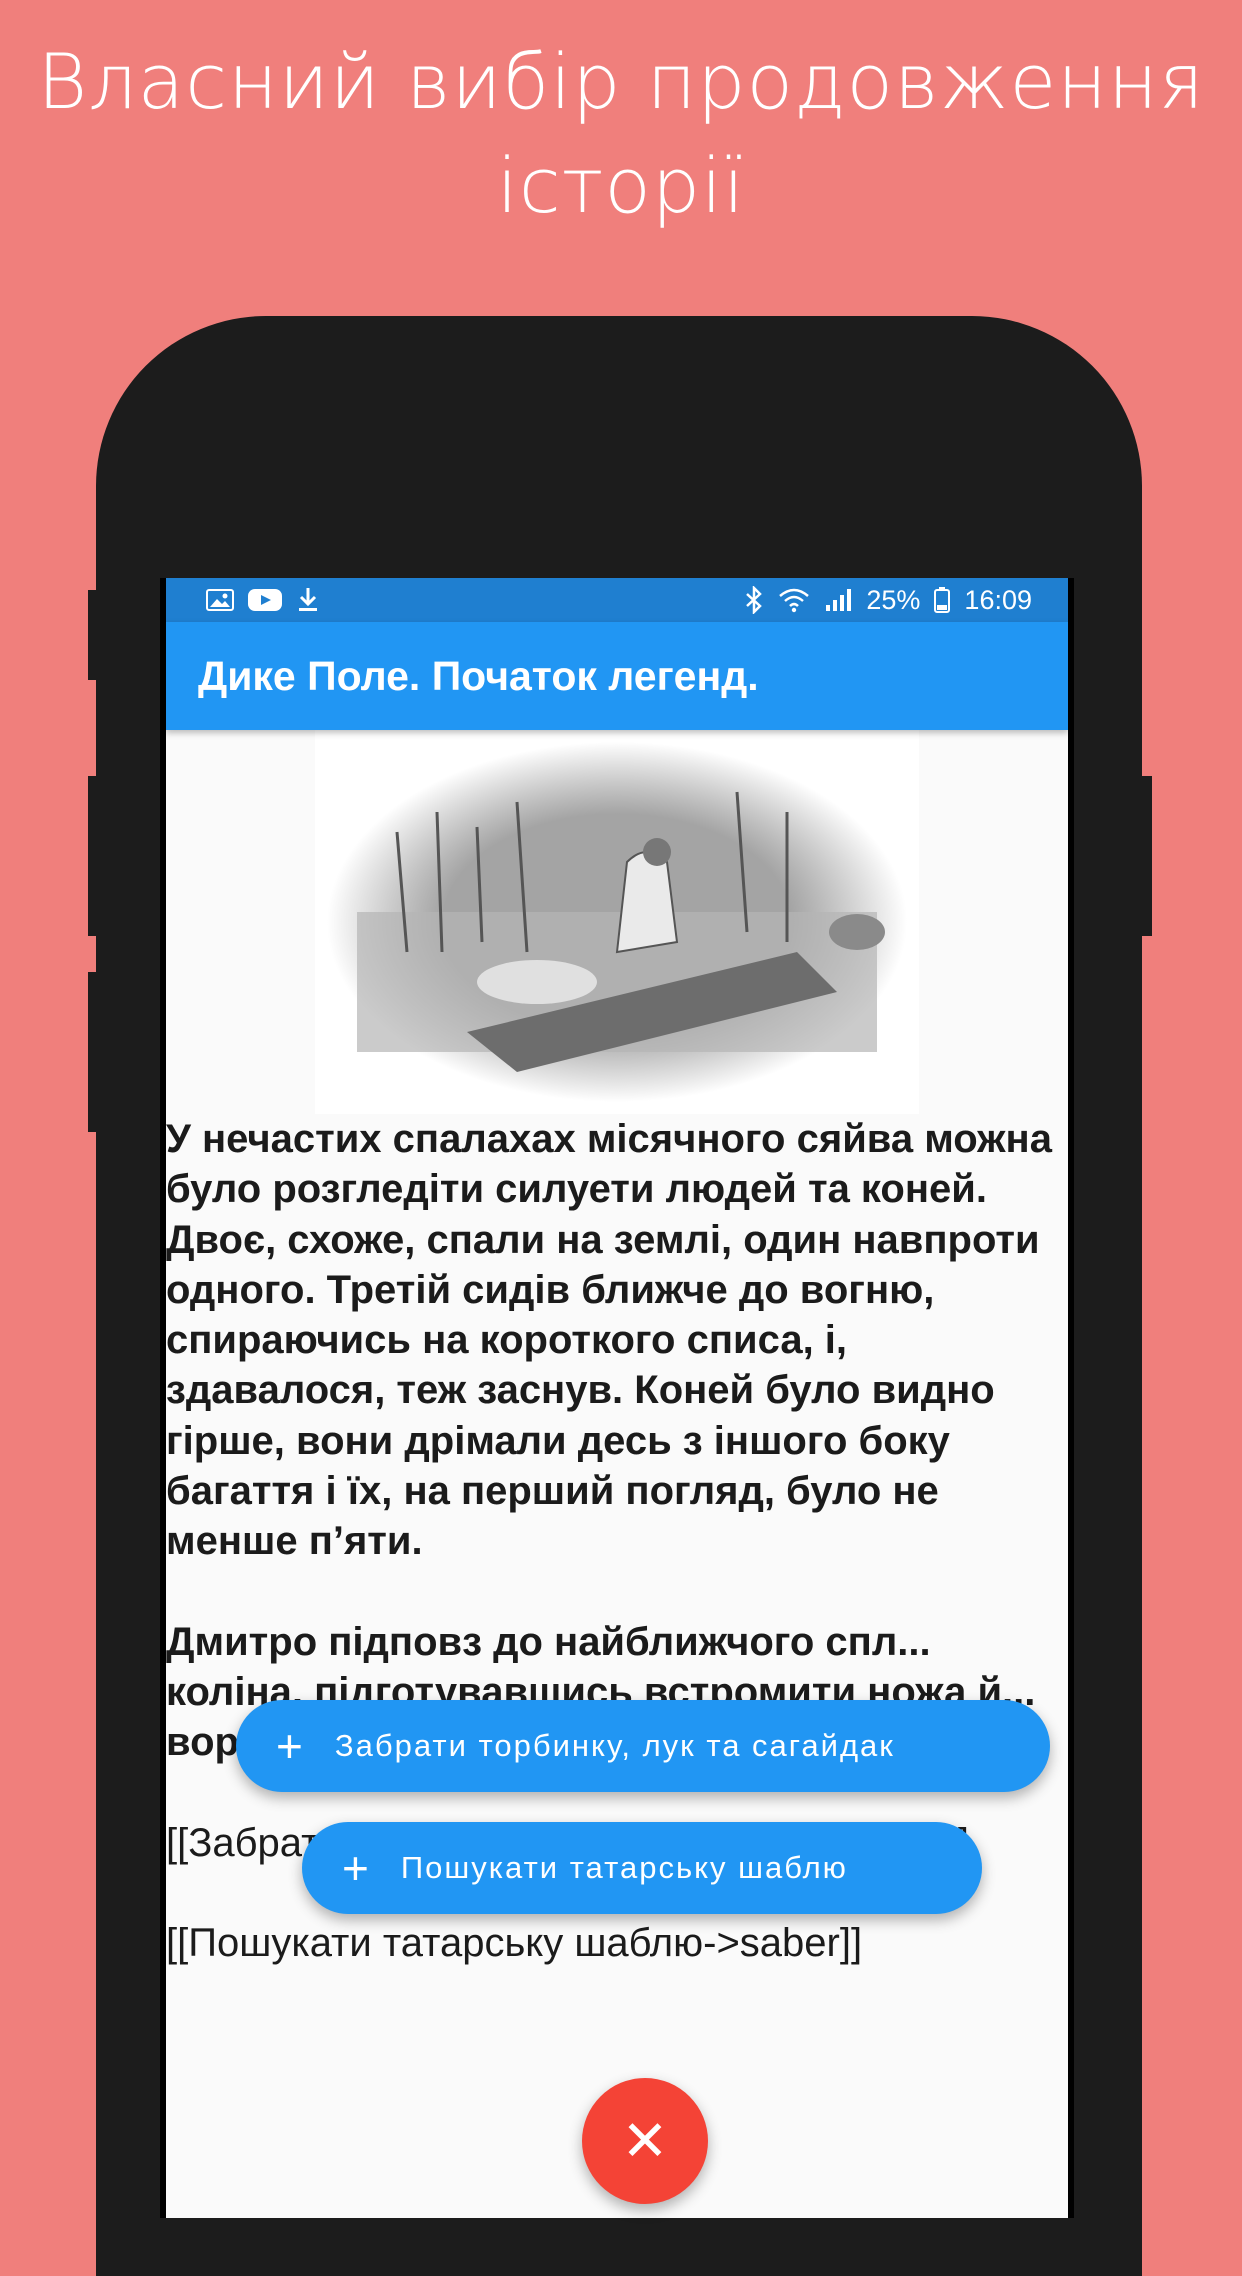 Image resolution: width=1242 pixels, height=2276 pixels. Describe the element at coordinates (478, 675) in the screenshot. I see `app-title: Дике Поле. Початок легенд.` at that location.